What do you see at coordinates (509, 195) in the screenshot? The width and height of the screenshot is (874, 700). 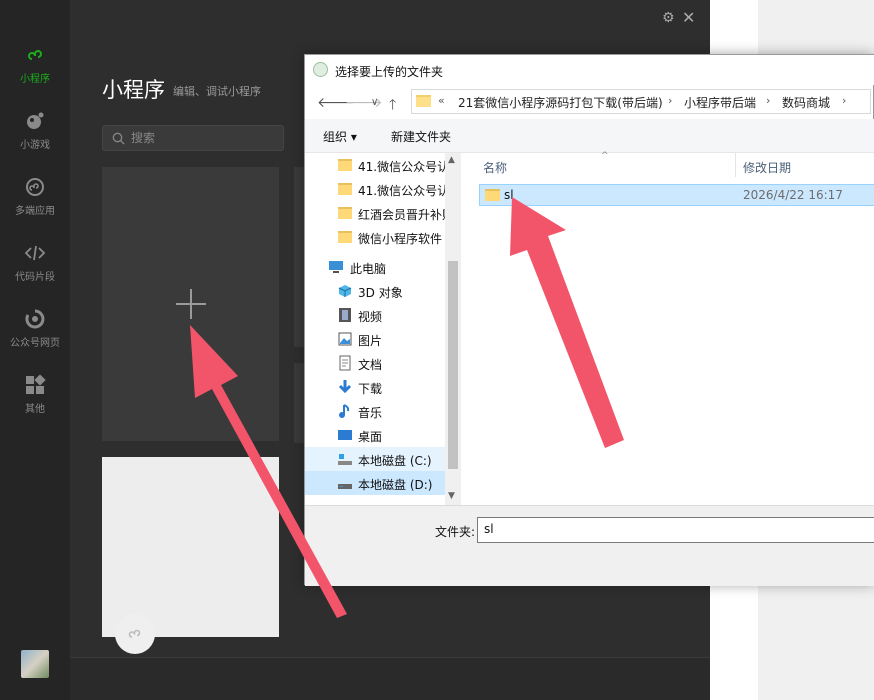 I see `file-name: sl` at bounding box center [509, 195].